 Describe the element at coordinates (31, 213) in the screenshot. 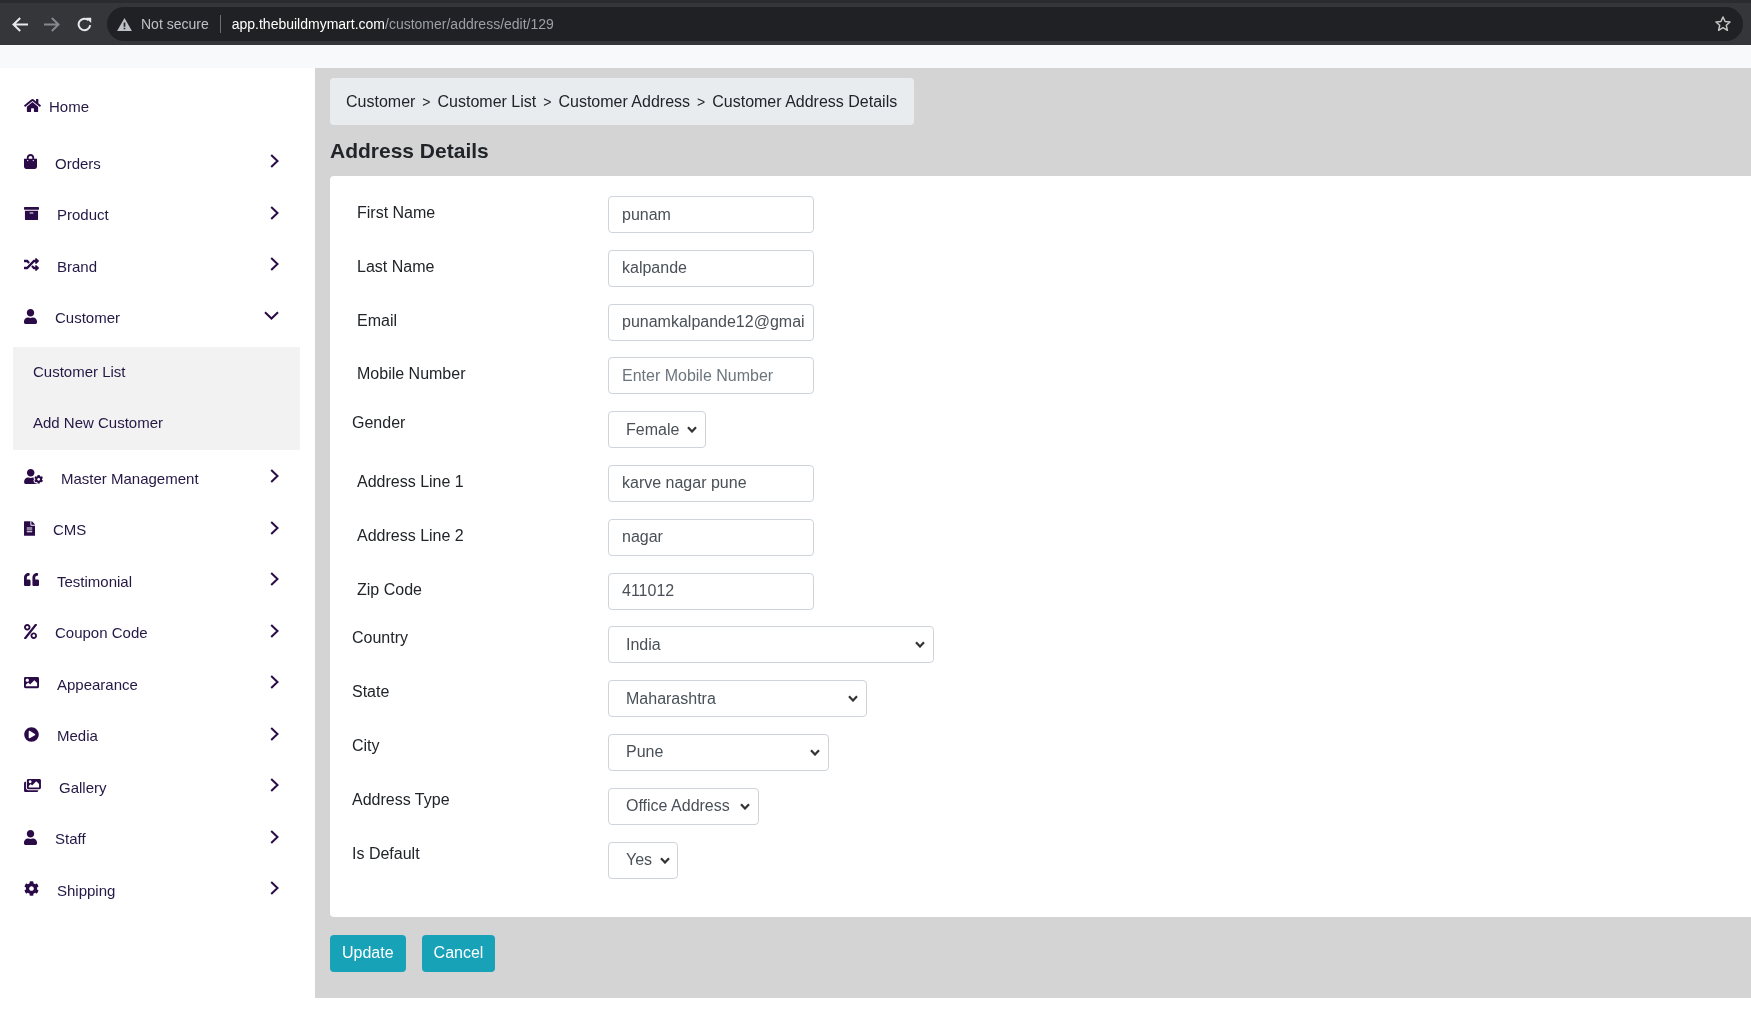

I see `archive-box-icon` at that location.